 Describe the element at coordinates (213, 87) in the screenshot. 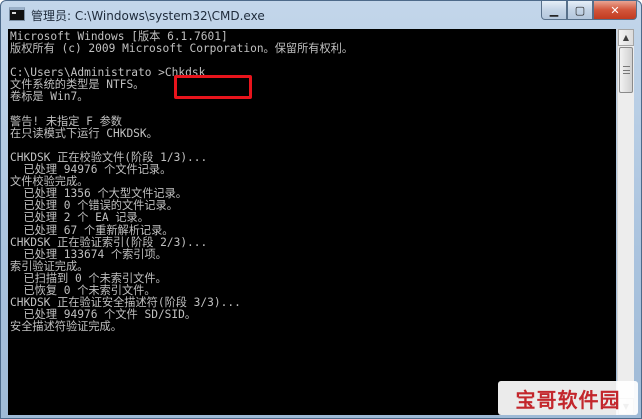

I see `command-highlight-box` at that location.